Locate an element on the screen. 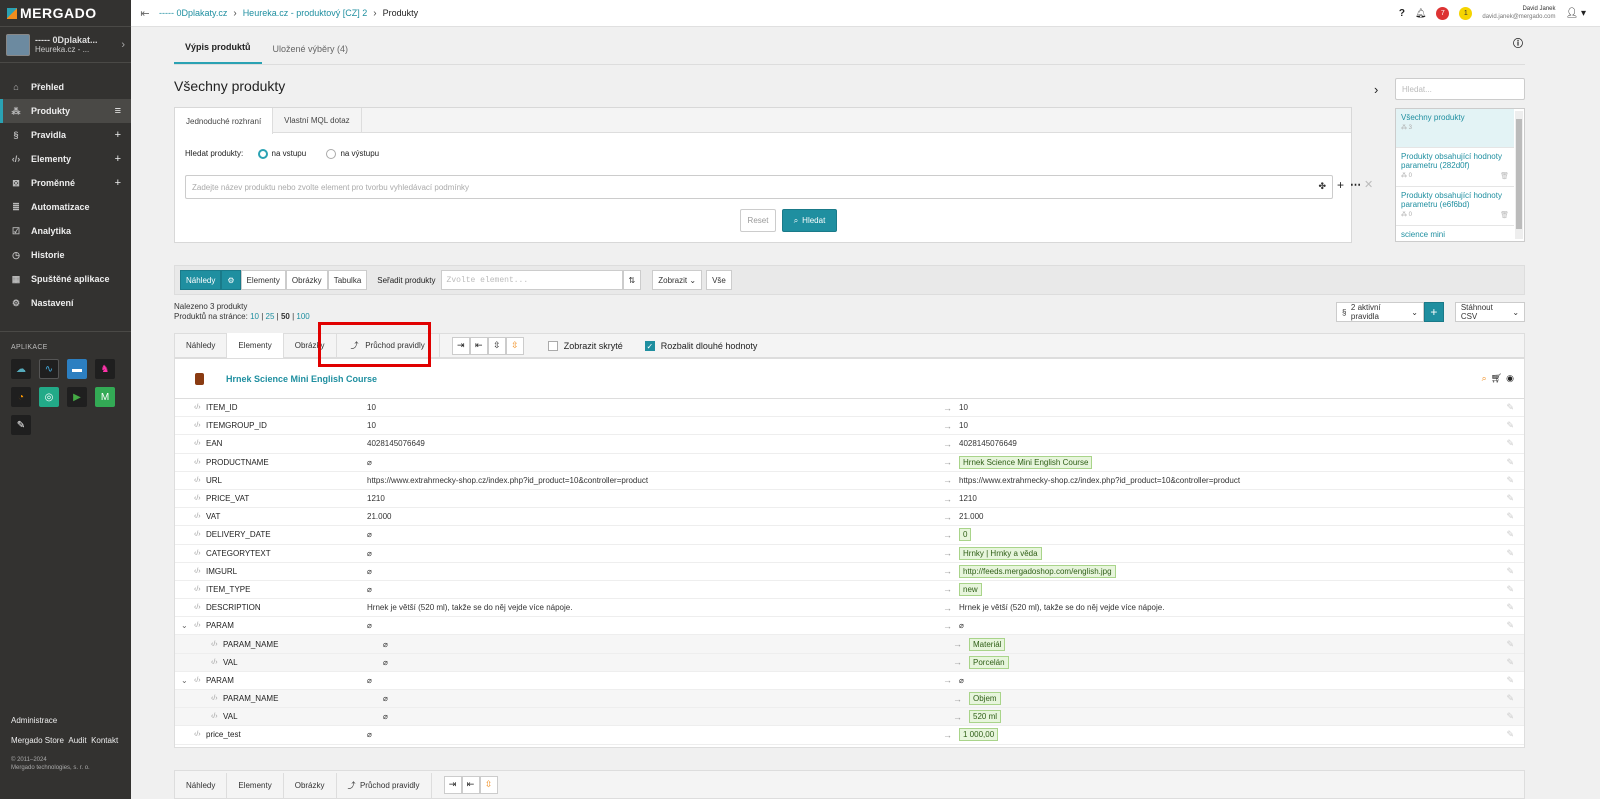 The image size is (1600, 799). show-all-button: Vše is located at coordinates (719, 280).